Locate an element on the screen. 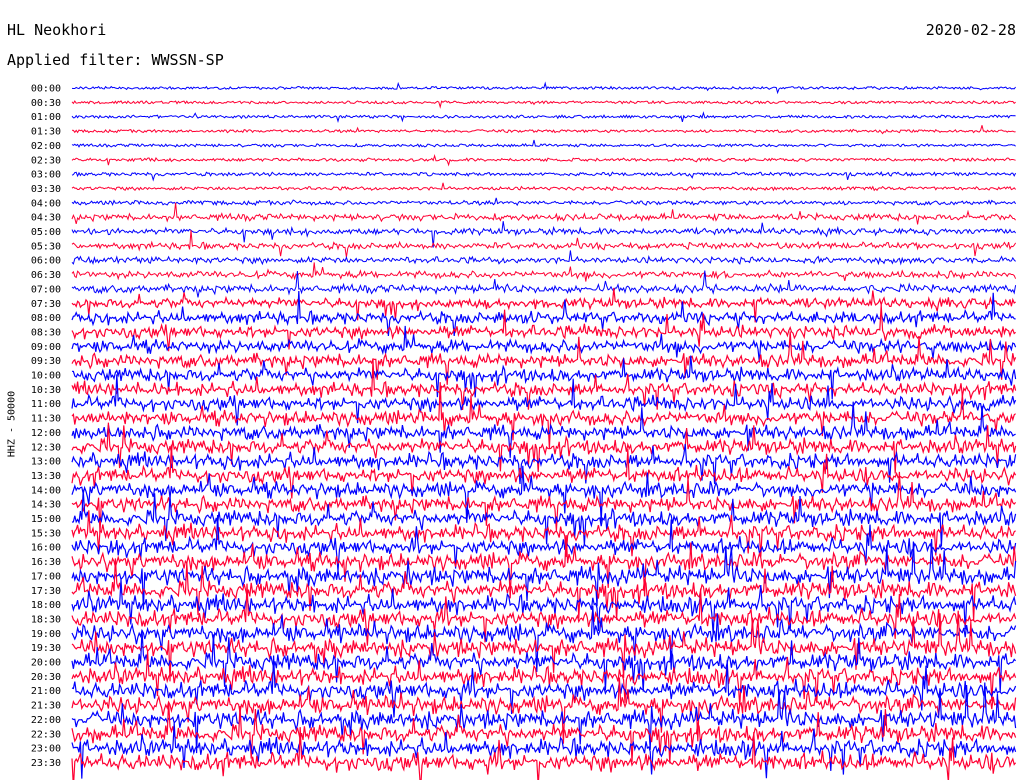  time-tick-label: 11:00 is located at coordinates (46, 404).